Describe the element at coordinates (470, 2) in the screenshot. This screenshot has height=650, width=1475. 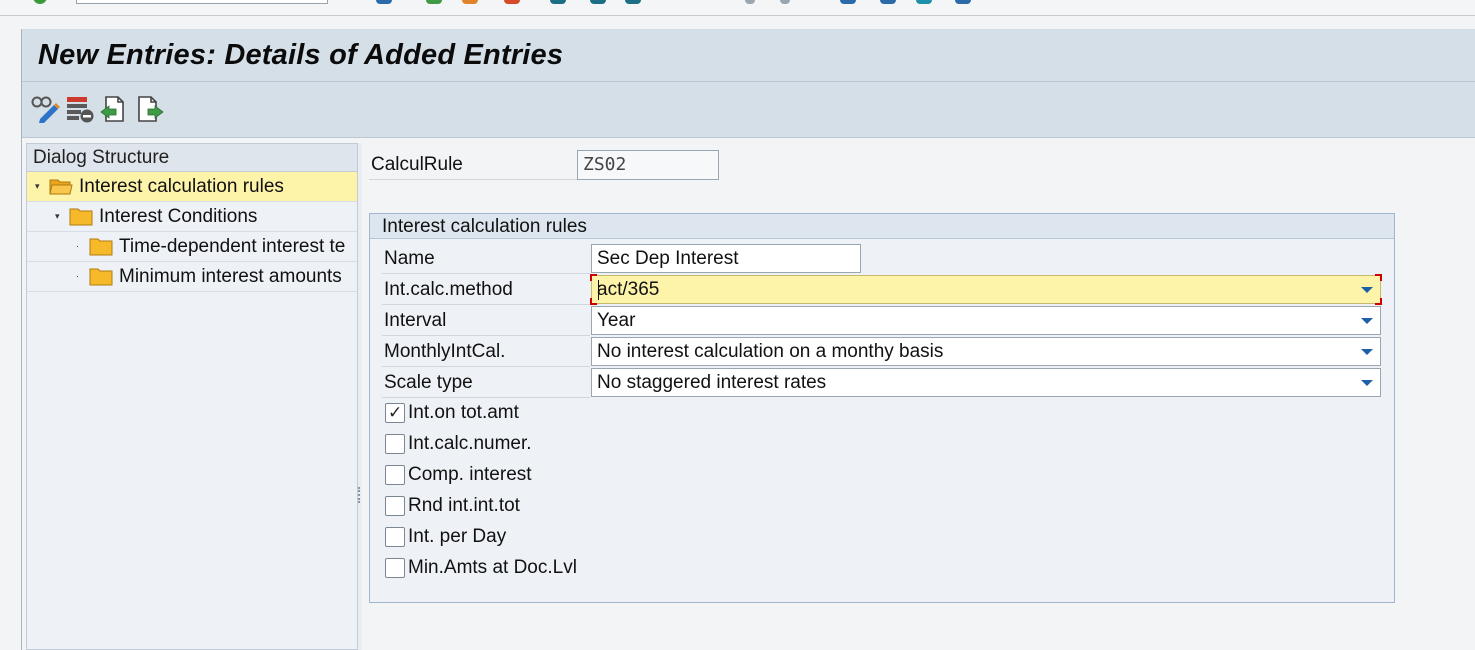
I see `exit-icon` at that location.